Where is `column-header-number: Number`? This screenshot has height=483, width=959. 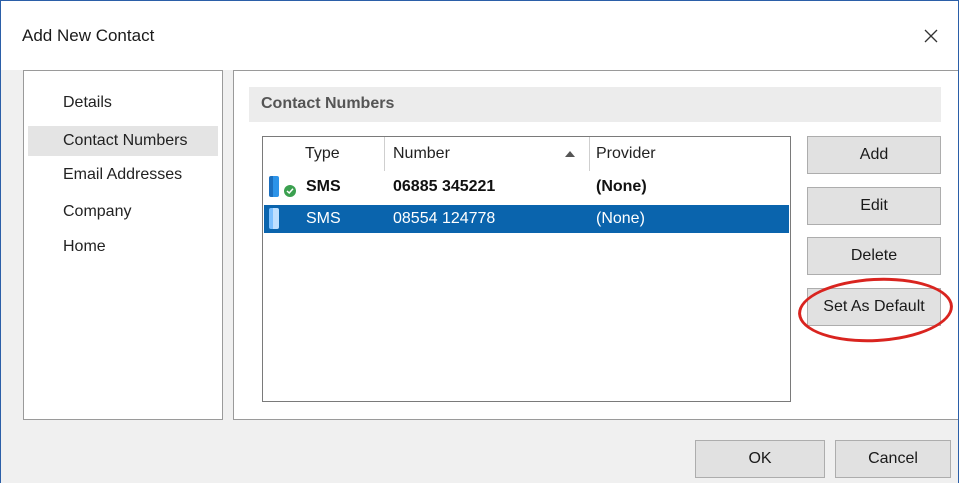 column-header-number: Number is located at coordinates (487, 154).